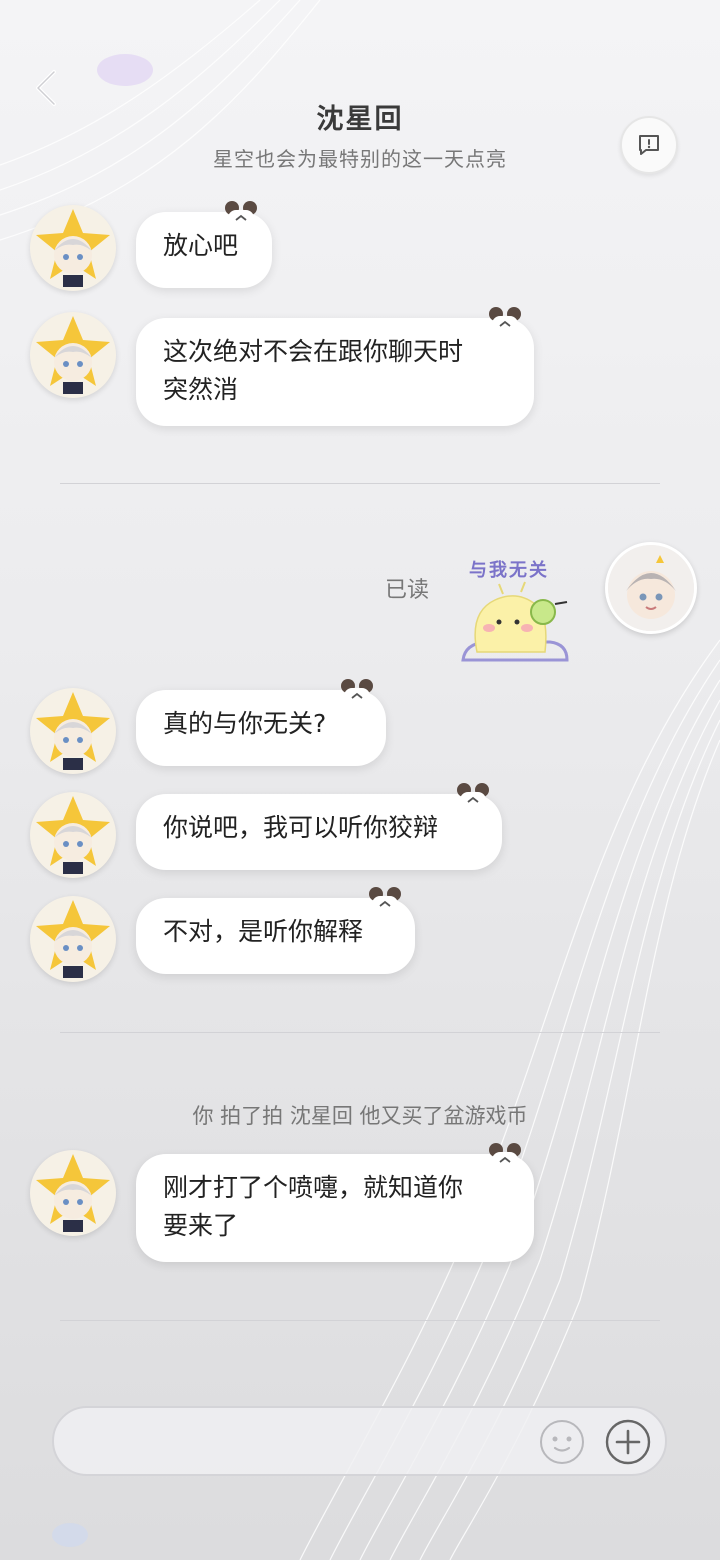 The width and height of the screenshot is (720, 1560). What do you see at coordinates (263, 931) in the screenshot?
I see `message-text: 不对，是听你解释` at bounding box center [263, 931].